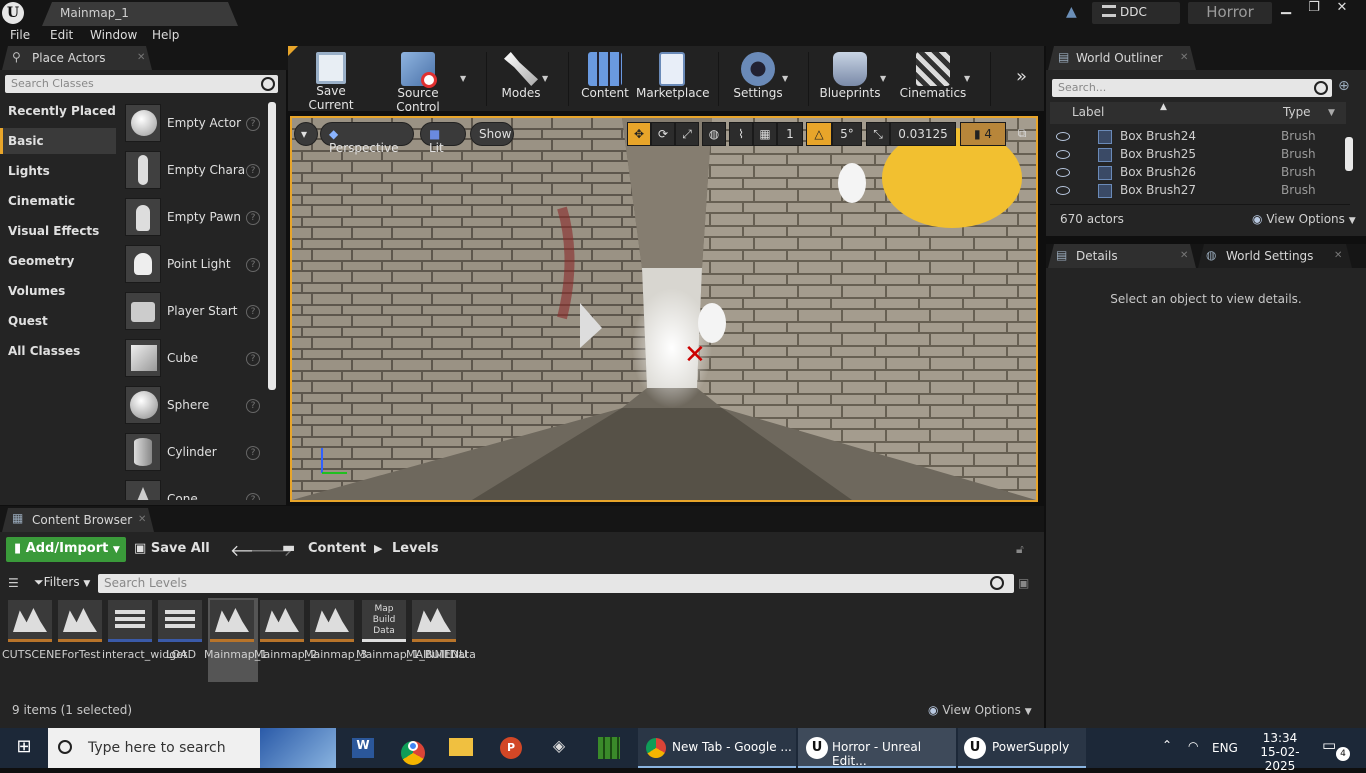 The image size is (1366, 773). Describe the element at coordinates (413, 748) in the screenshot. I see `chrome-icon` at that location.